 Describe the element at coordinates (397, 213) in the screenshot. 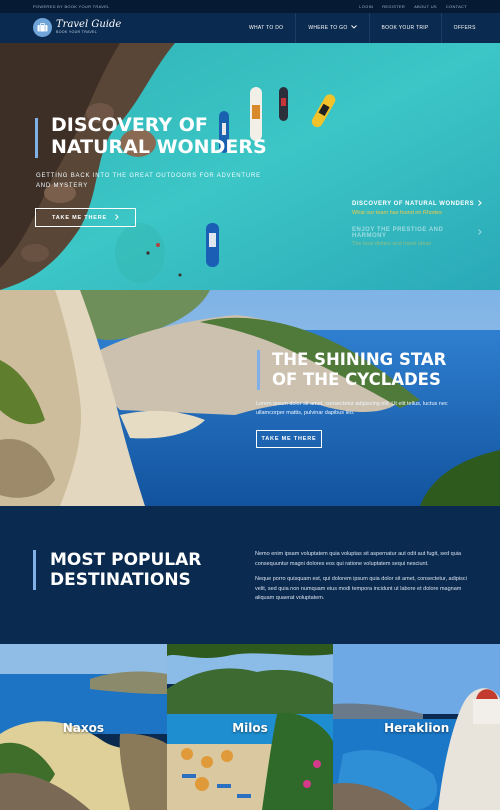

I see `slide-subtitle: What our team has found on Rhodes` at that location.